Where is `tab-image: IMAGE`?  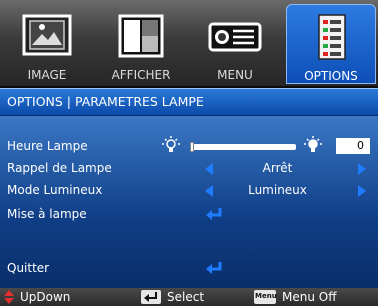 tab-image: IMAGE is located at coordinates (47, 44).